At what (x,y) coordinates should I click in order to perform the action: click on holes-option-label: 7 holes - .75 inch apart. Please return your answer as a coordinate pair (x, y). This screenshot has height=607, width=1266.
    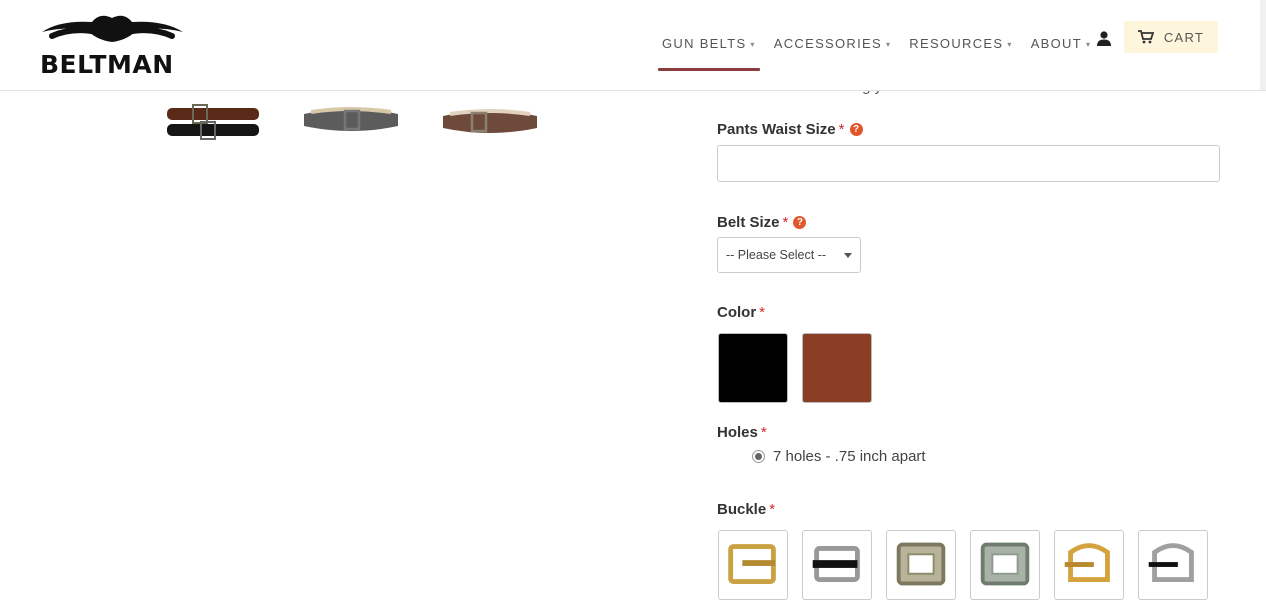
    Looking at the image, I should click on (849, 456).